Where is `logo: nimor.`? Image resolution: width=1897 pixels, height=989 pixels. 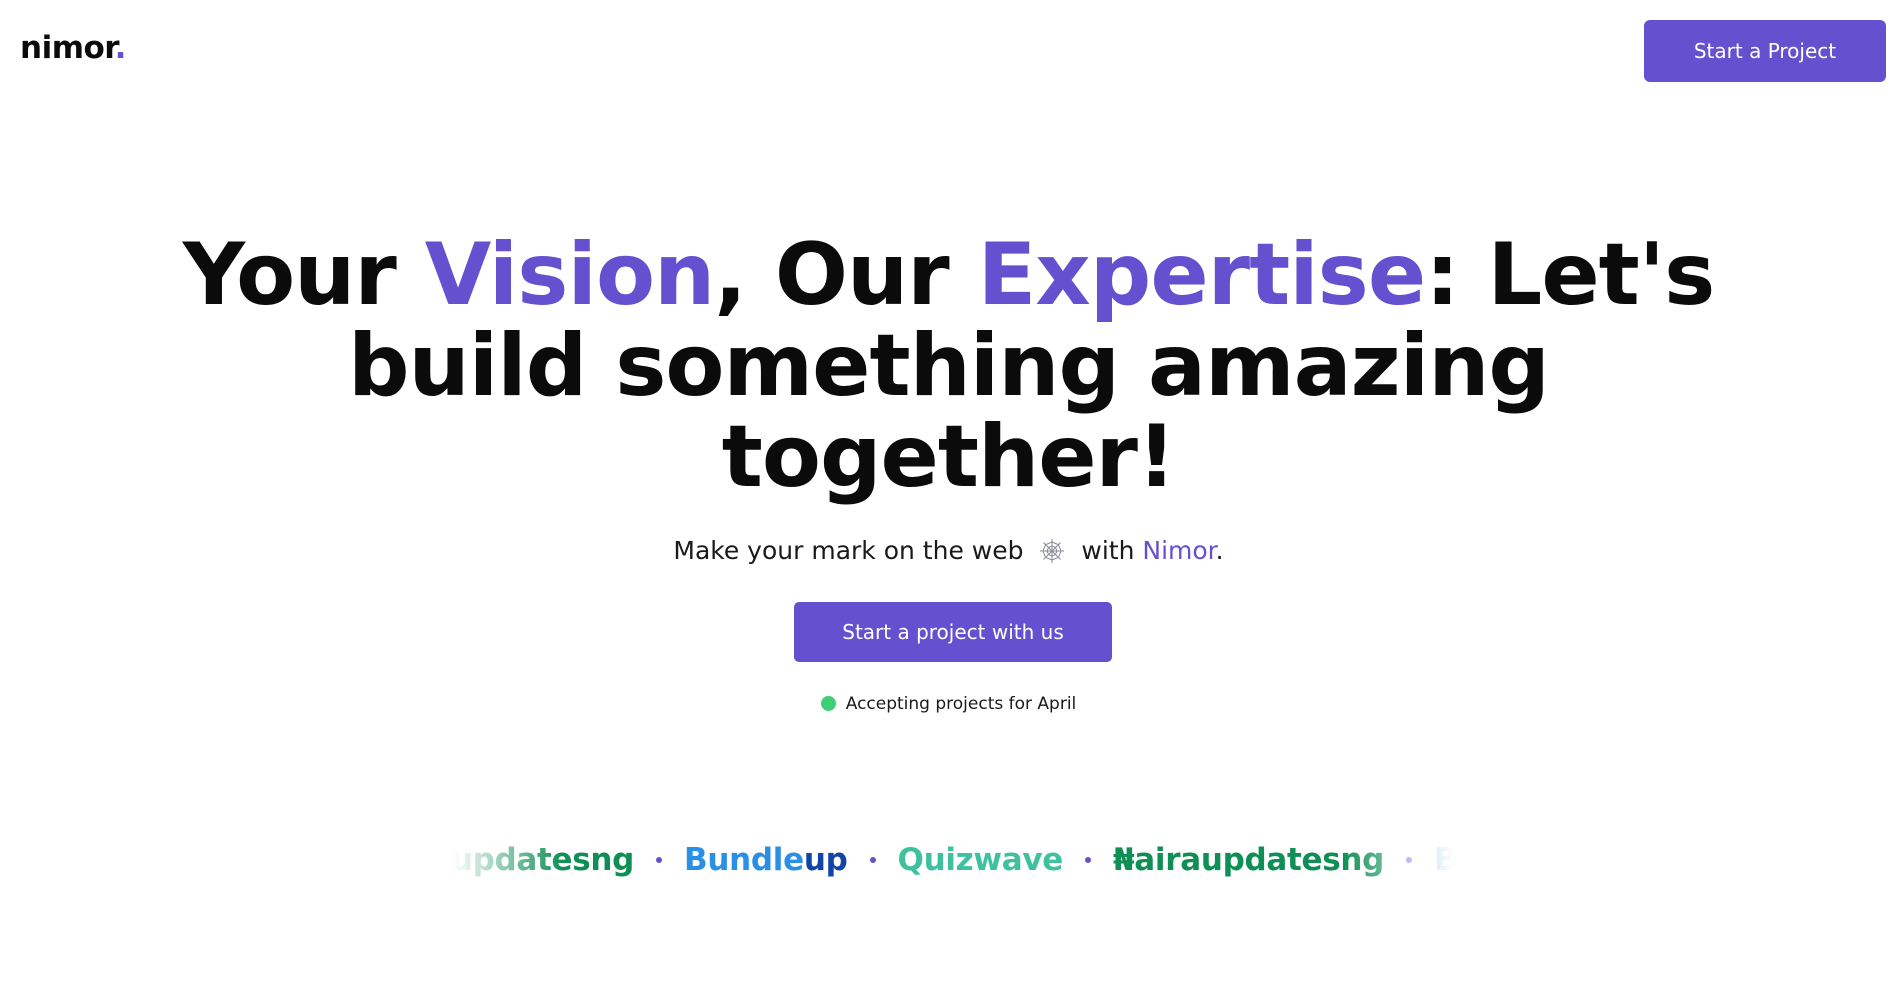
logo: nimor. is located at coordinates (73, 48).